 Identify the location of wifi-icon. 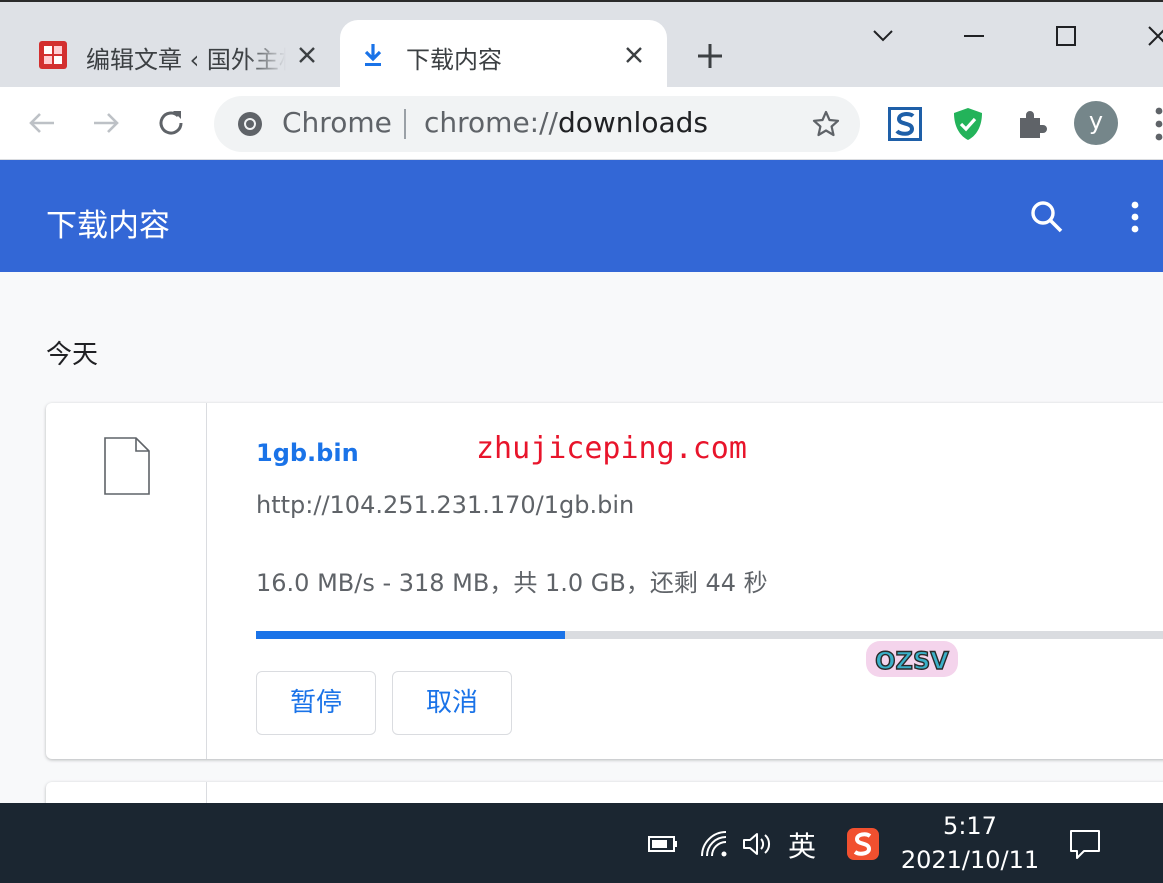
(715, 844).